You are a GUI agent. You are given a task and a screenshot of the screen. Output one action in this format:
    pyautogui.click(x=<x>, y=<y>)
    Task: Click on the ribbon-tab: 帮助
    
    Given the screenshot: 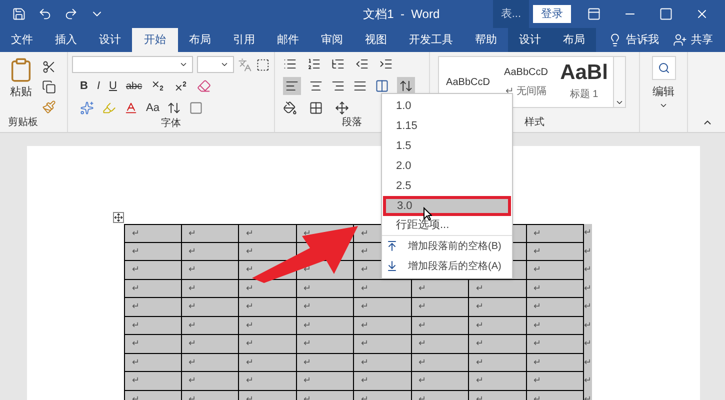 What is the action you would take?
    pyautogui.click(x=486, y=40)
    